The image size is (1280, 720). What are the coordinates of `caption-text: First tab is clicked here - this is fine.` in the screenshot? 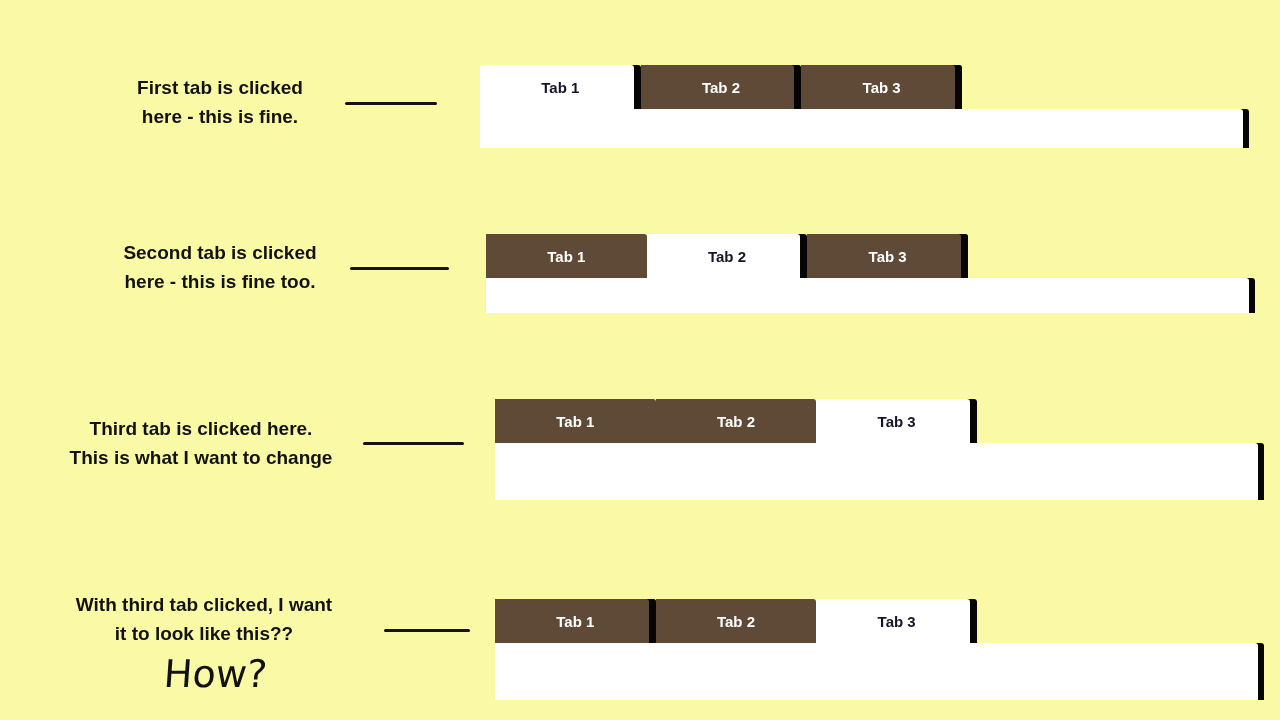 It's located at (220, 102).